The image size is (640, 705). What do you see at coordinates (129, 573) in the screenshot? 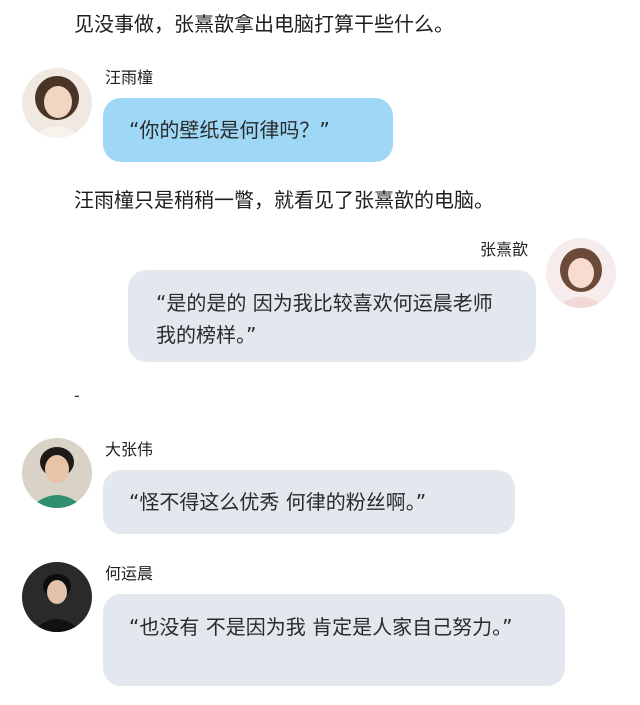
I see `sender-name: 何运晨` at bounding box center [129, 573].